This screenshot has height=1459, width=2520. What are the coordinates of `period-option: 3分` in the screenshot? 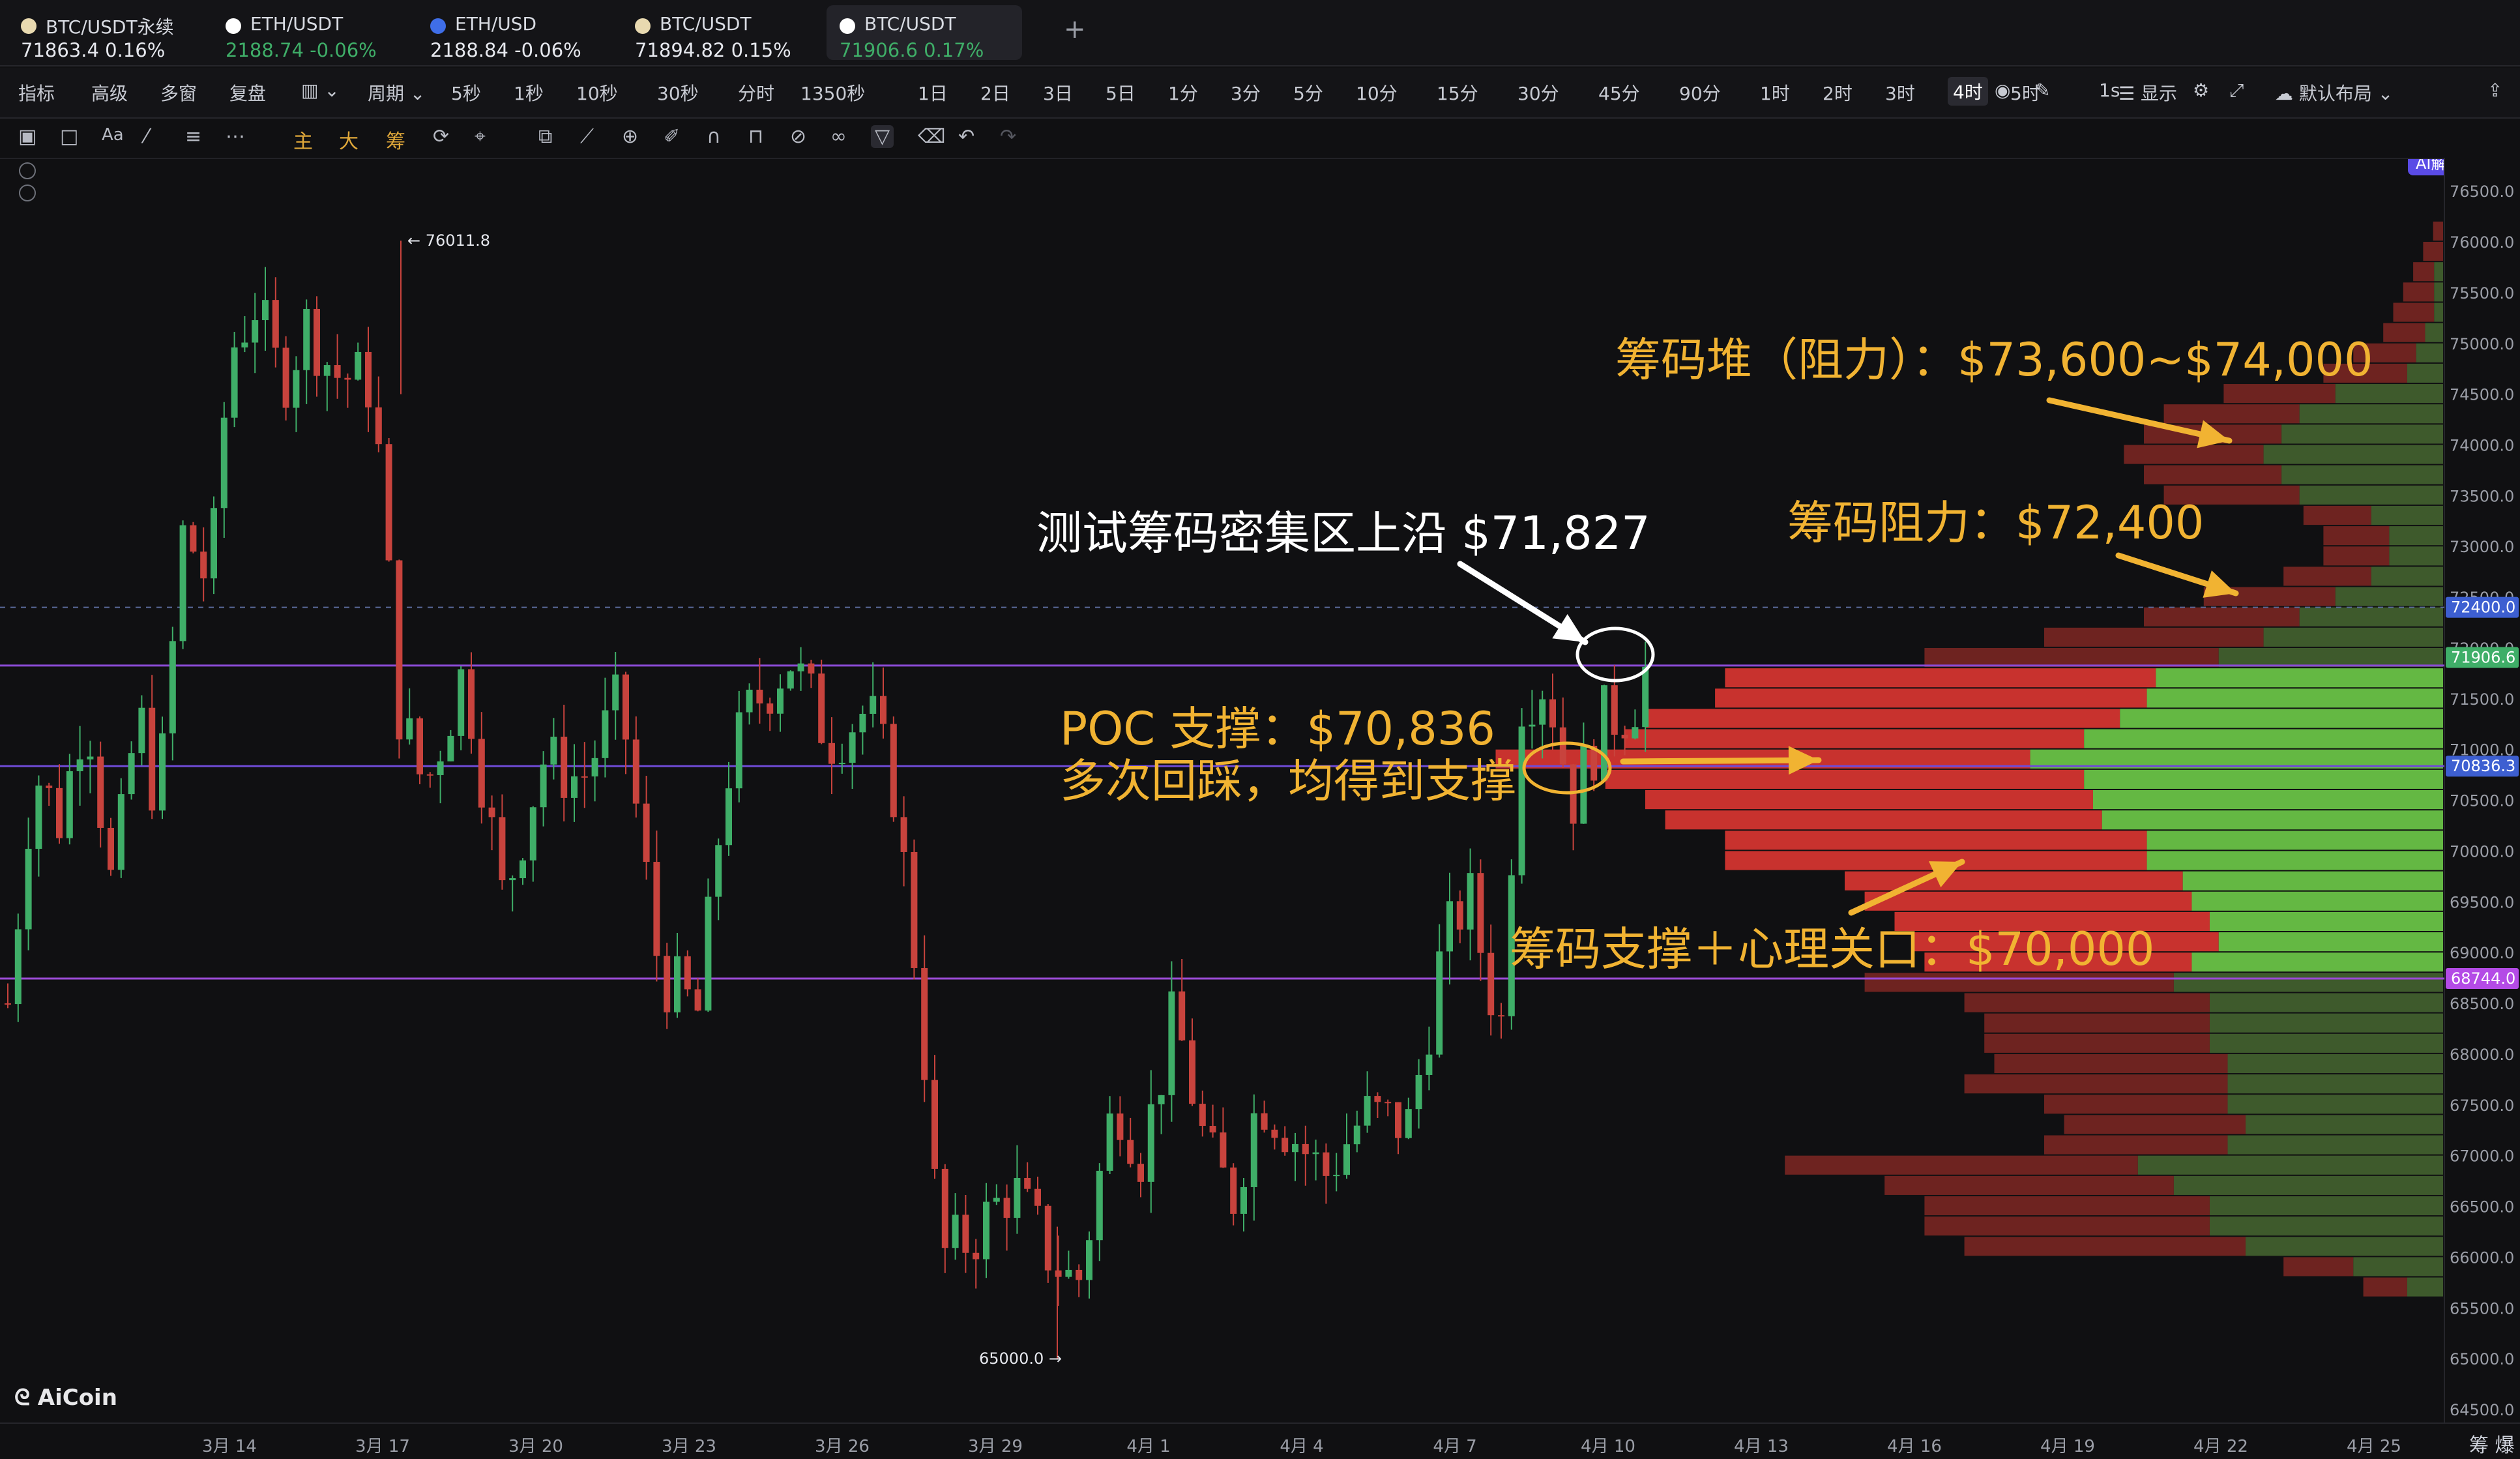 It's located at (1246, 93).